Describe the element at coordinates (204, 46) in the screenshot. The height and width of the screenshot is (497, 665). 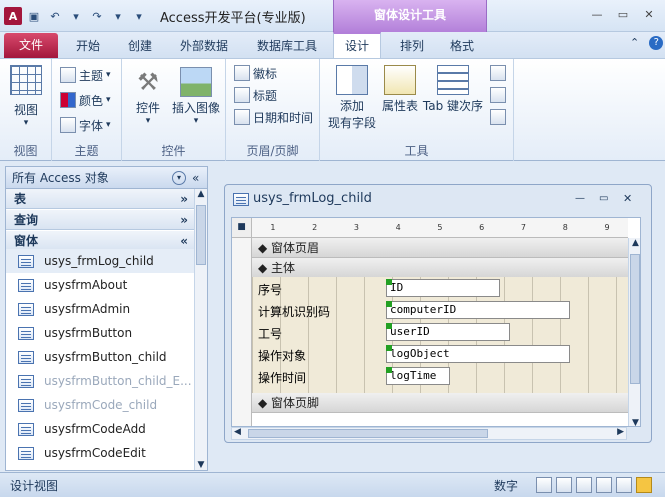
I see `tab-external-data: 外部数据` at that location.